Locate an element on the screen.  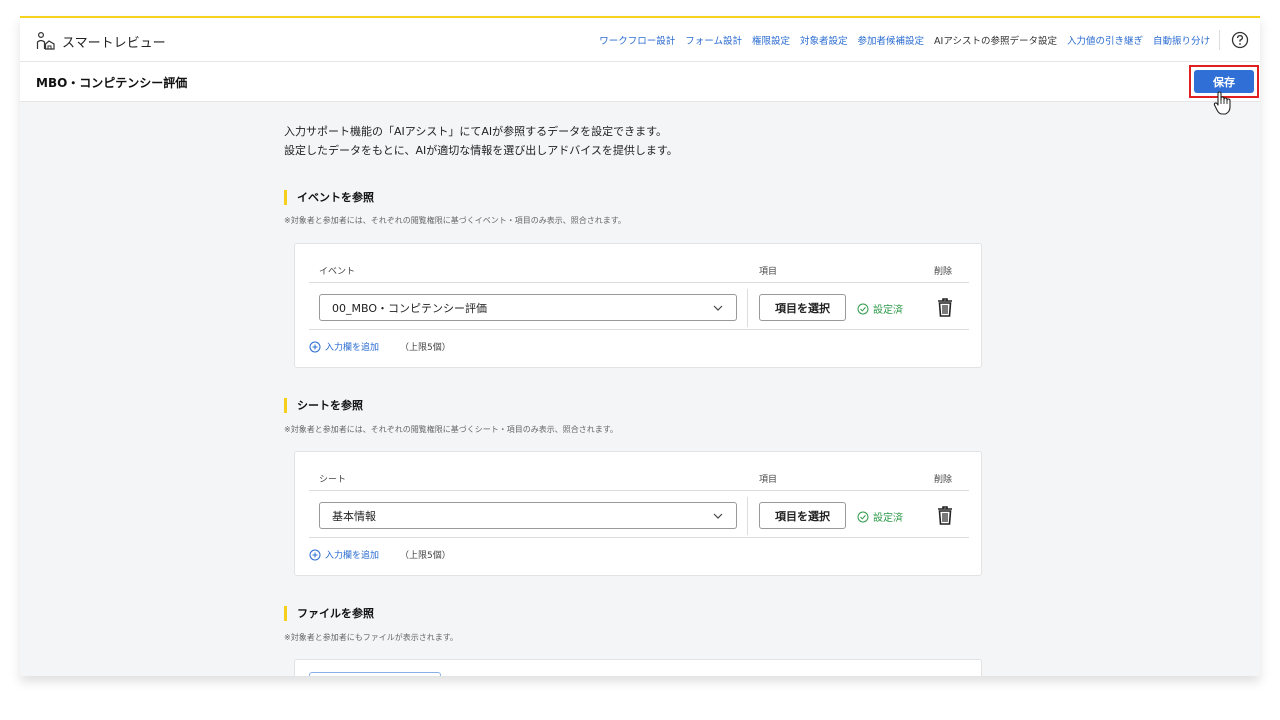
sheet-select-value: 基本情報 is located at coordinates (354, 516).